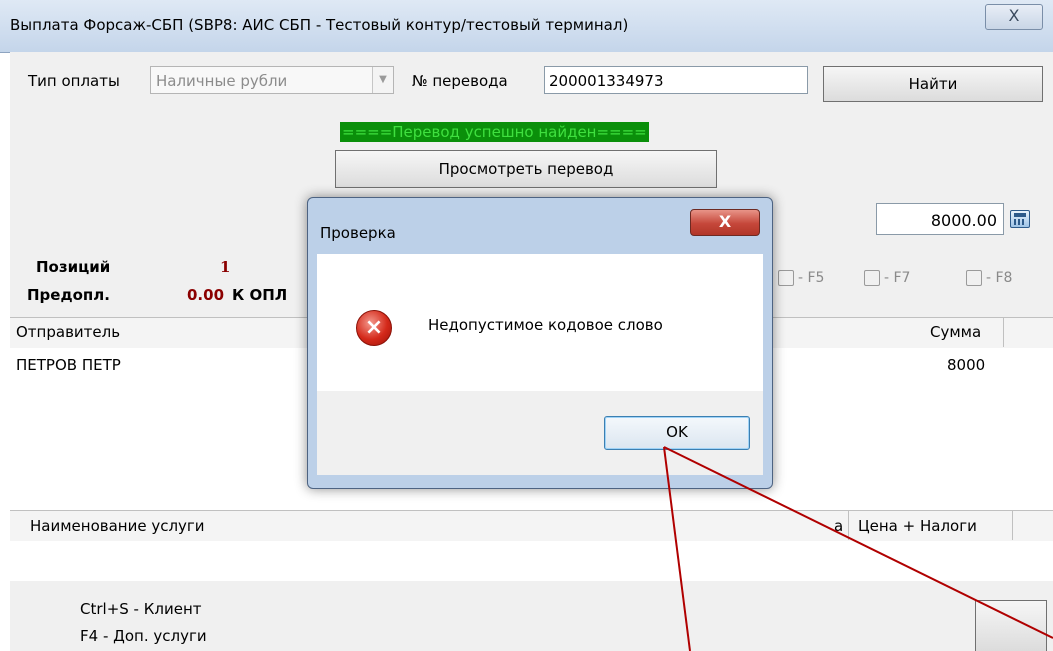  I want to click on annotation-callout, so click(858, 548).